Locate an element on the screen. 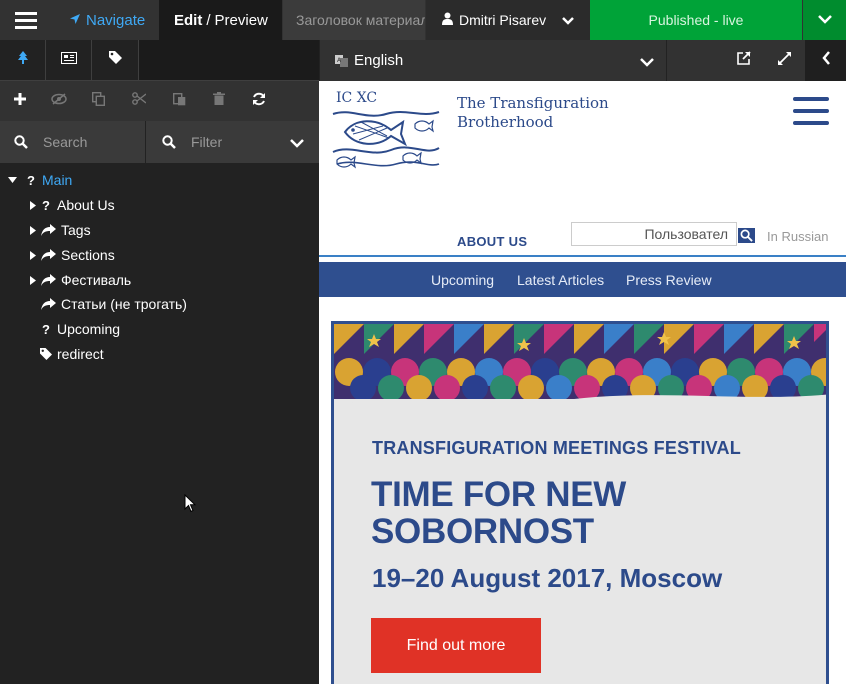  user-menu-button: Dmitri Pisarev is located at coordinates (508, 20).